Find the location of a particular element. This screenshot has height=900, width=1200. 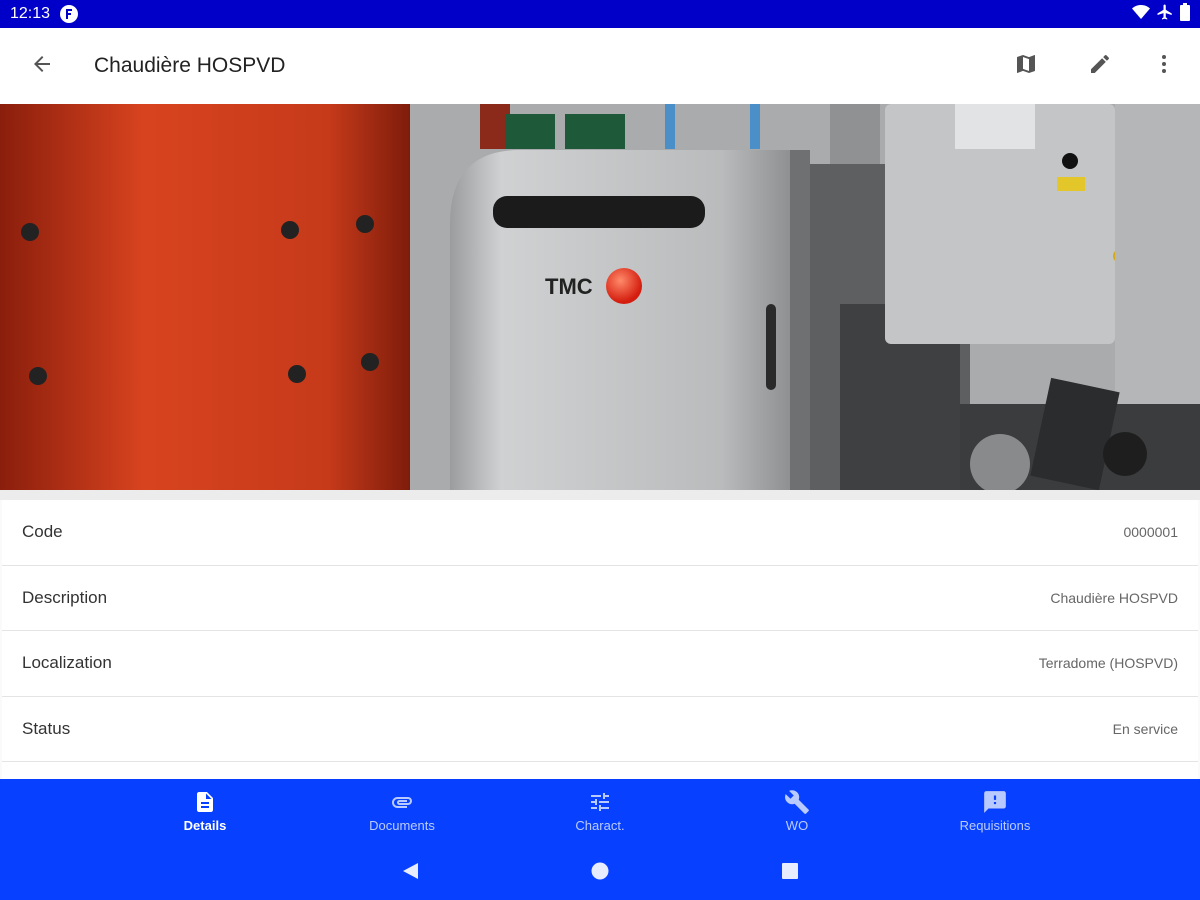

system-back-button is located at coordinates (410, 873).